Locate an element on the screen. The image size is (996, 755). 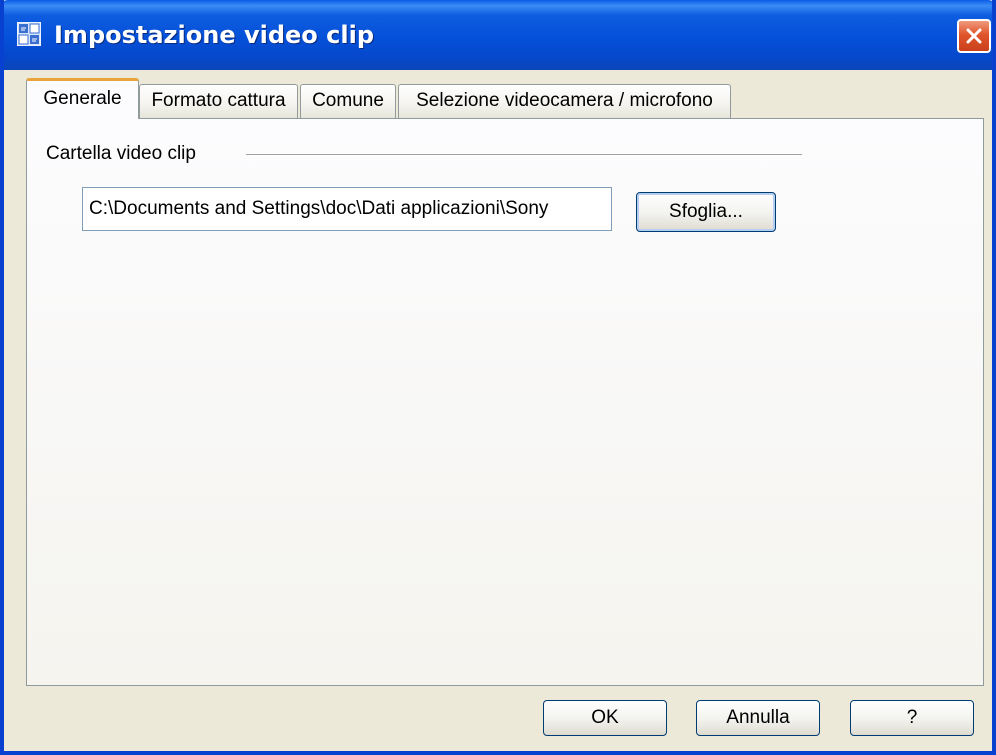
folder-group-label: Cartella video clip is located at coordinates (121, 153).